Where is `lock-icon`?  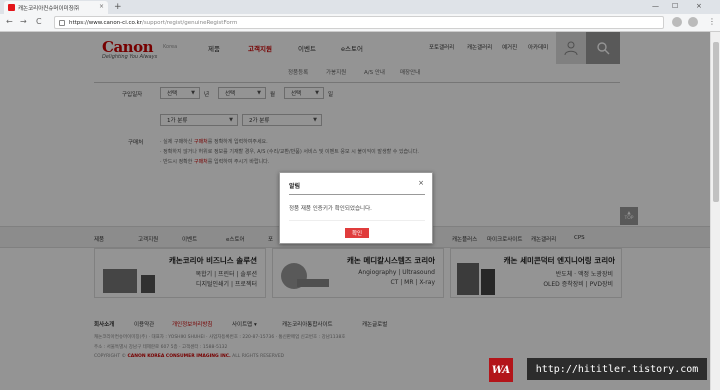
lock-icon is located at coordinates (62, 22).